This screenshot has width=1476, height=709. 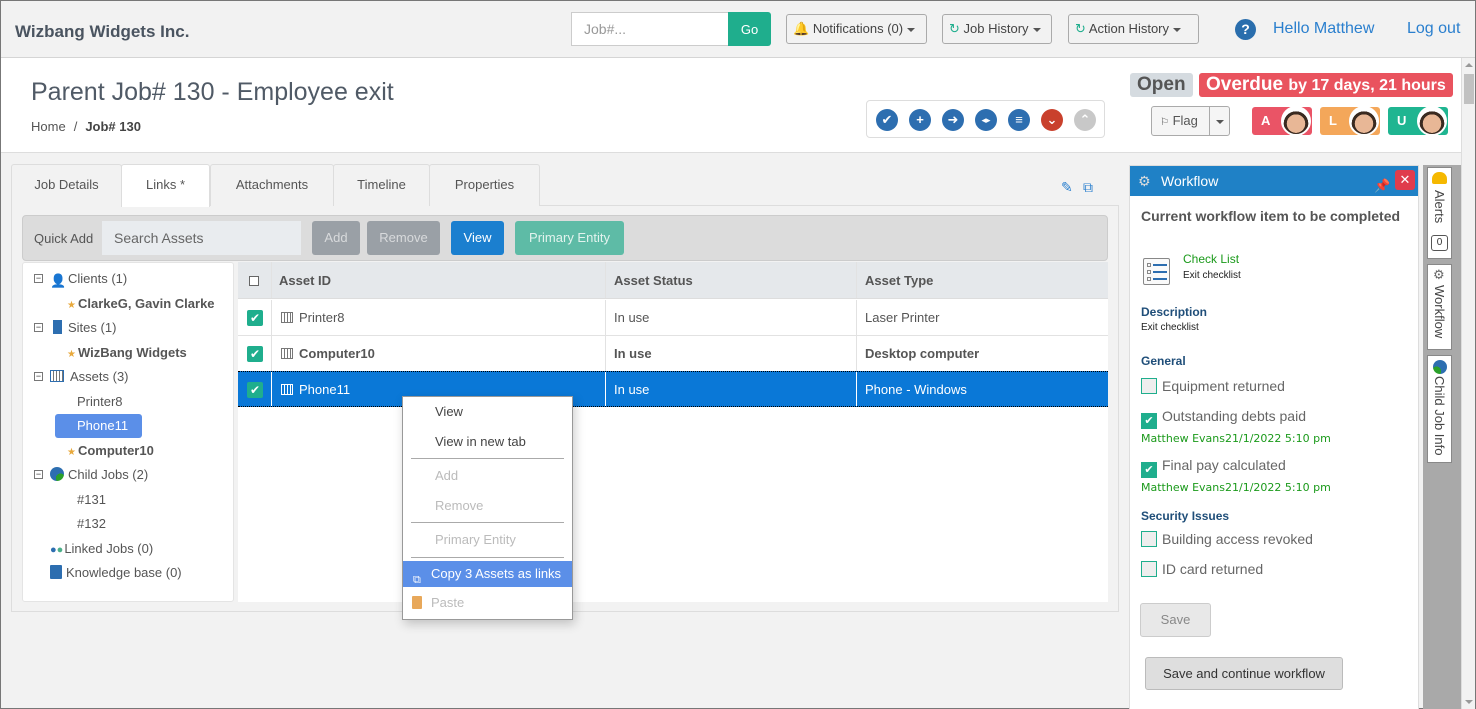 What do you see at coordinates (1323, 29) in the screenshot?
I see `user-greeting-link: Hello Matthew` at bounding box center [1323, 29].